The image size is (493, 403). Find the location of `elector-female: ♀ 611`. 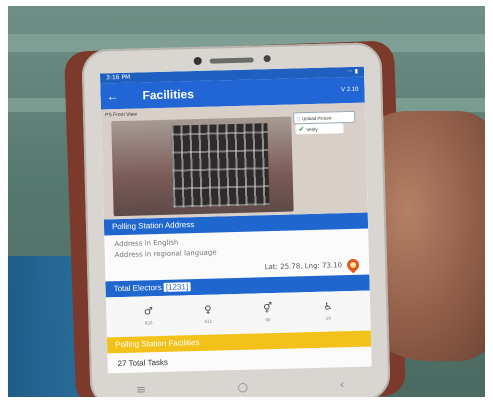

elector-female: ♀ 611 is located at coordinates (208, 315).